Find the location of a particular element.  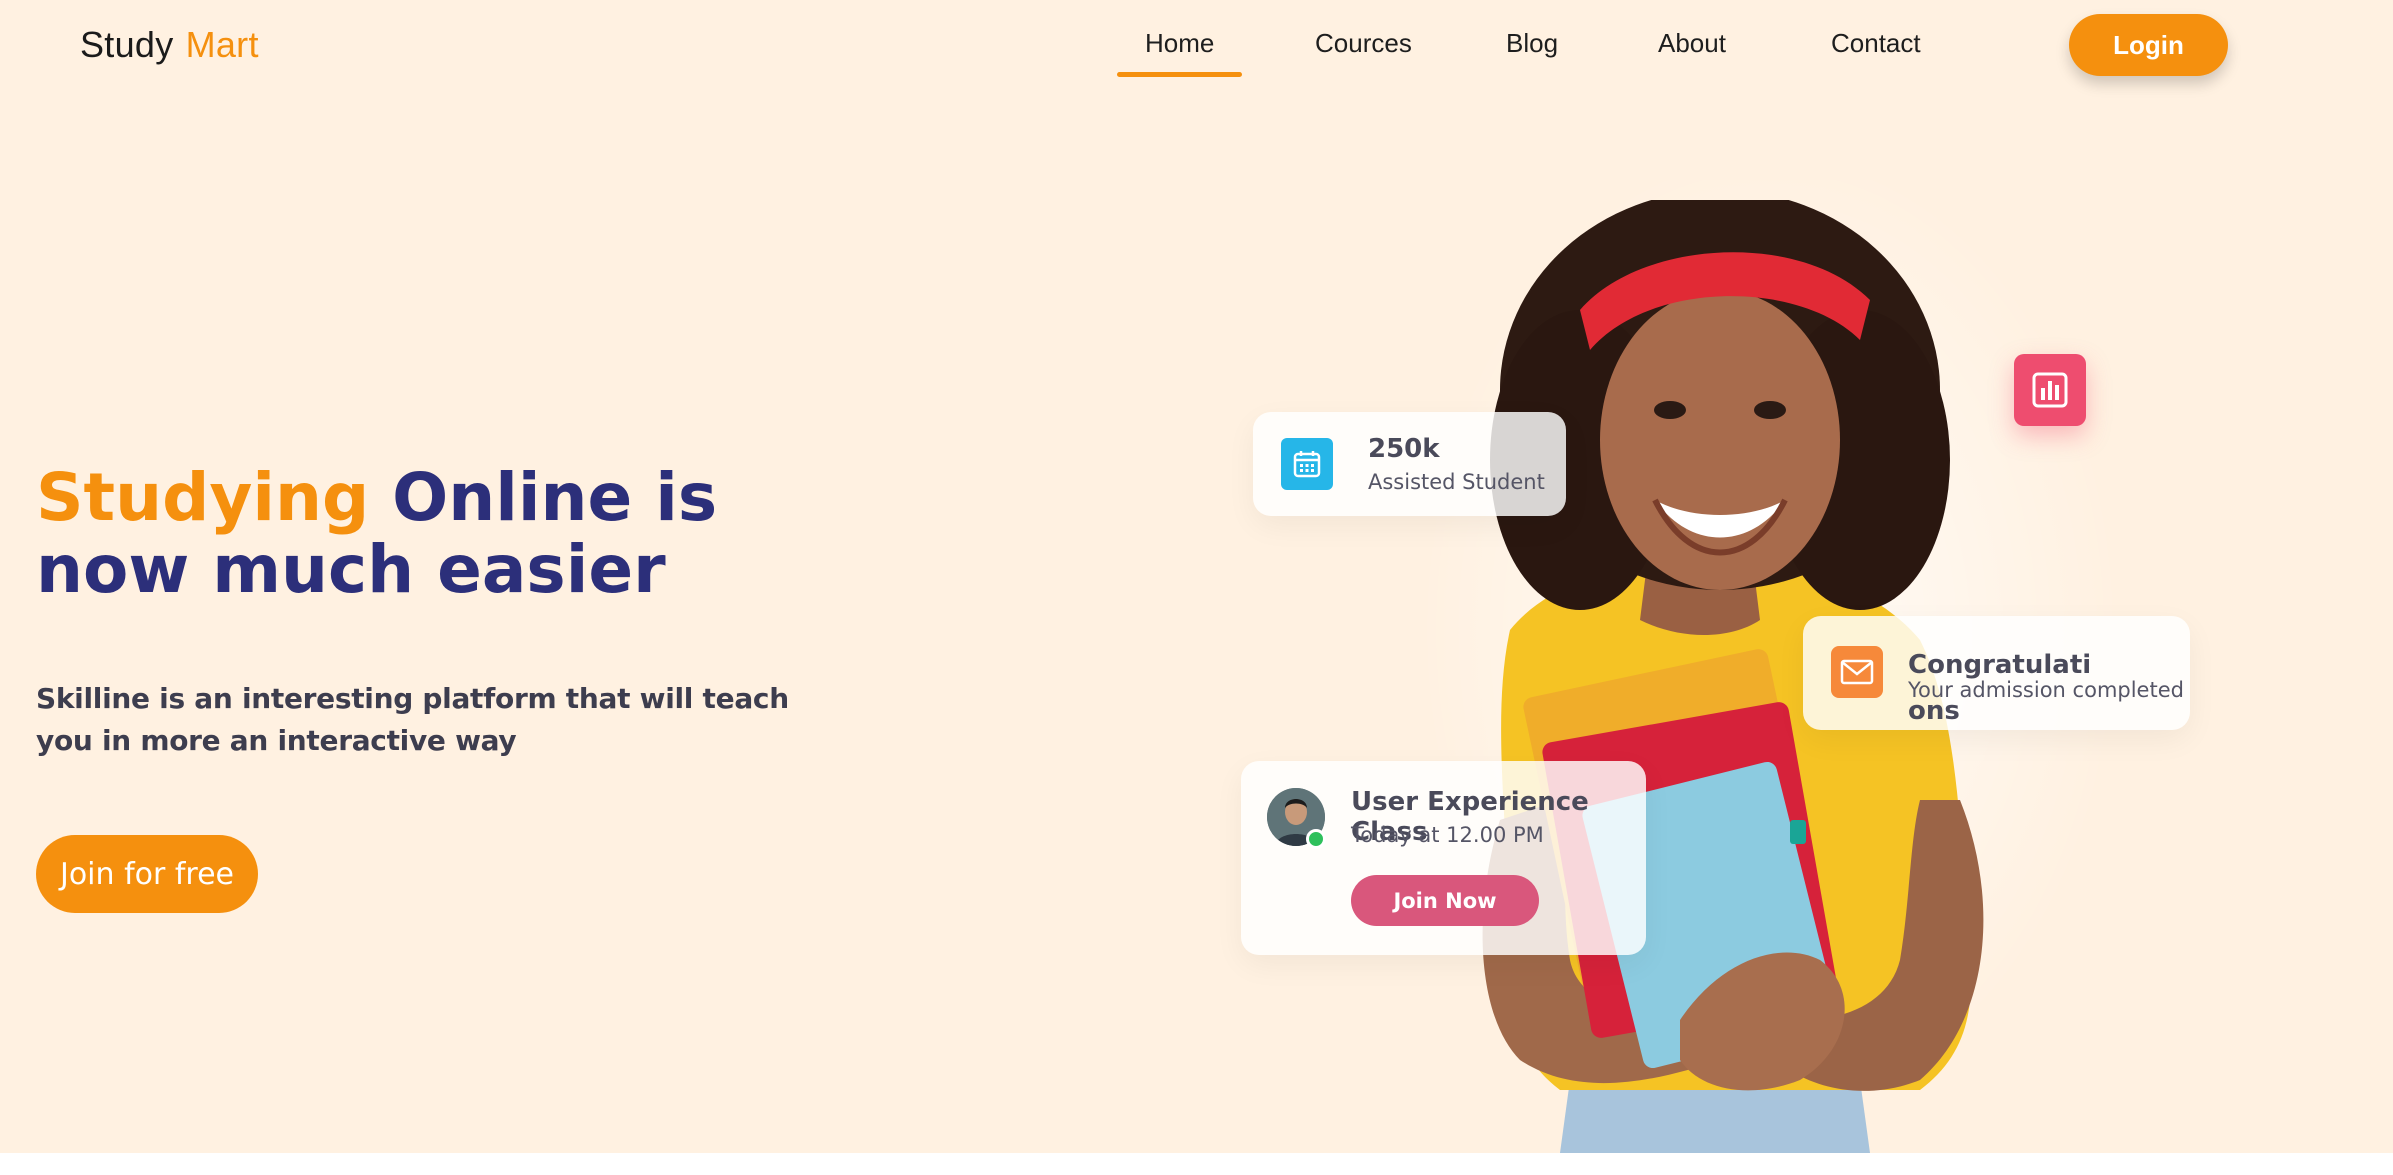

calendar-icon is located at coordinates (1307, 464).